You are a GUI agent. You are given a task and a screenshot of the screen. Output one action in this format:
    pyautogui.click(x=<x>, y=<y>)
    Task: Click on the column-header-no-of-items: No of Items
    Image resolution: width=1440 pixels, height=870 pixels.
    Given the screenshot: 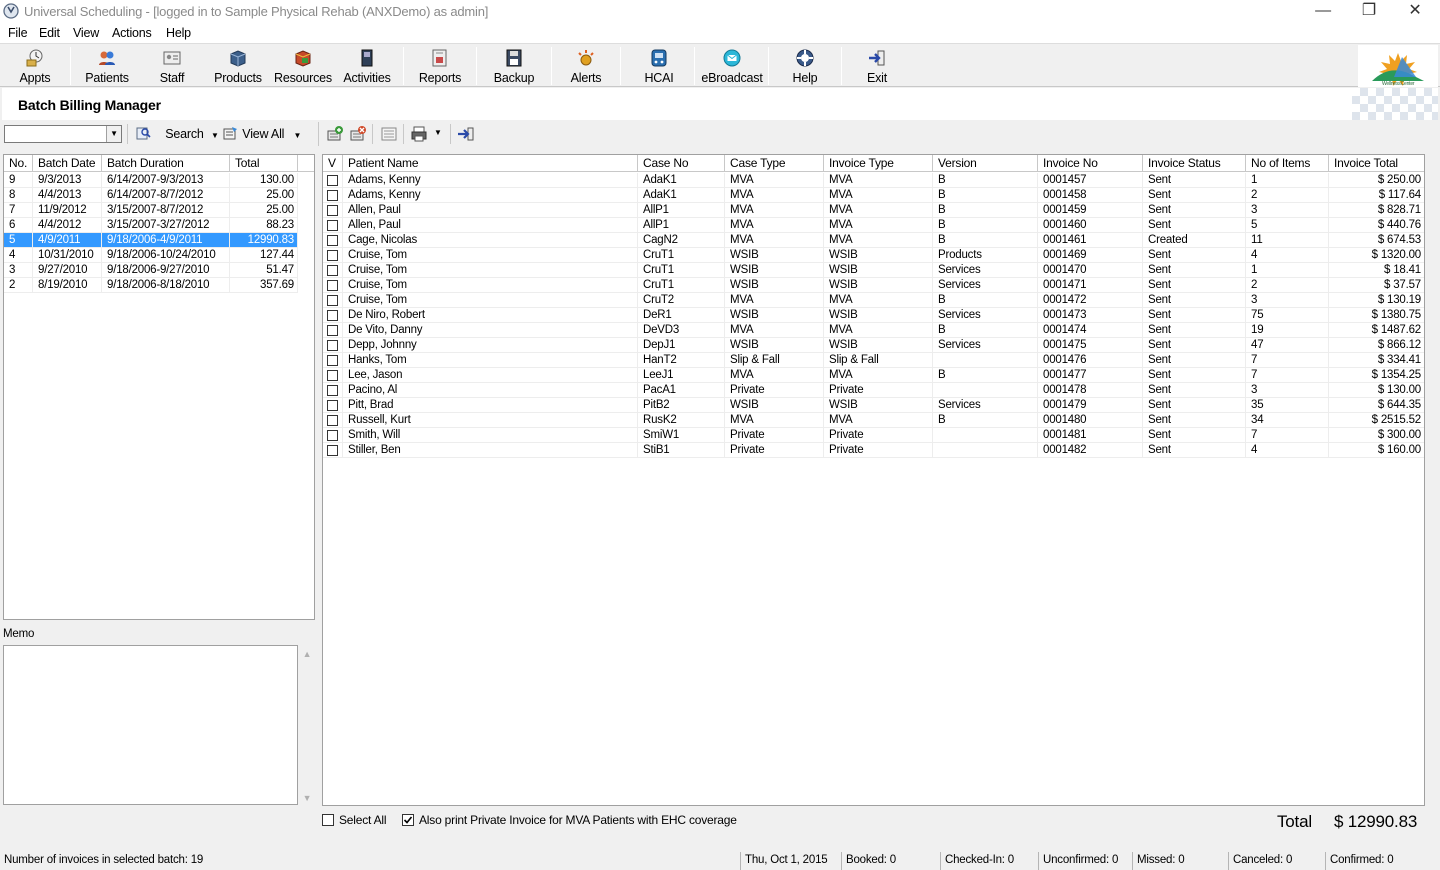 What is the action you would take?
    pyautogui.click(x=1287, y=163)
    